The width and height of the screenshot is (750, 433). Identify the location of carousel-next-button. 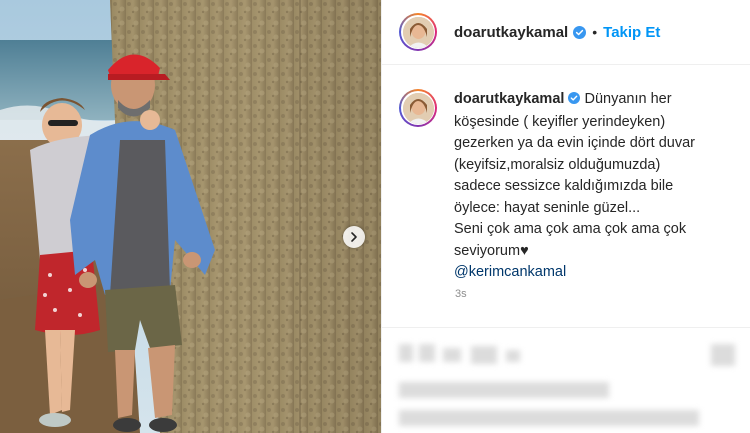
(354, 237).